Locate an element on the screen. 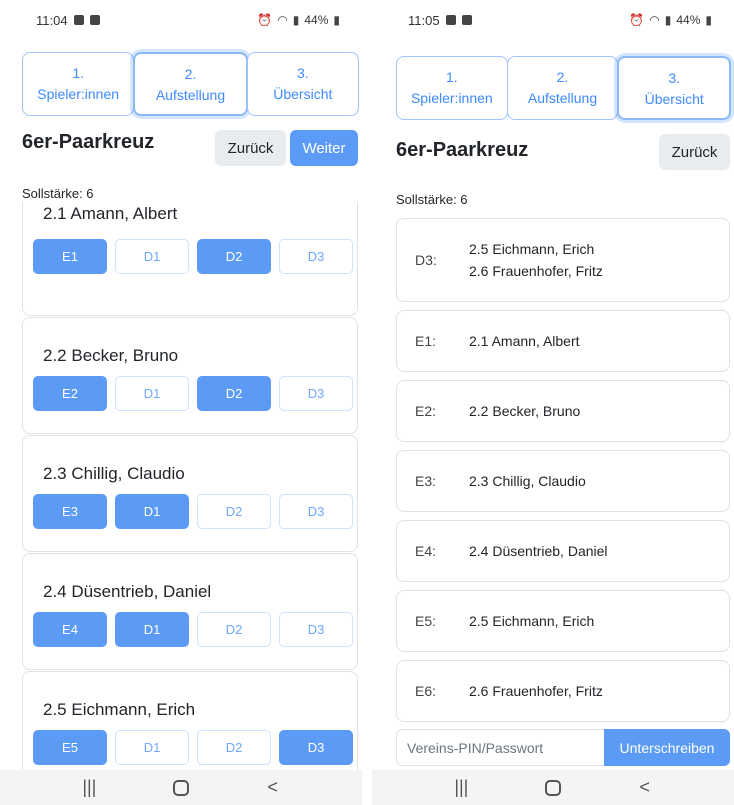 The image size is (734, 805). status-bar: 11:04 ⏰ ◠ ▮ 44% ▮ is located at coordinates (181, 20).